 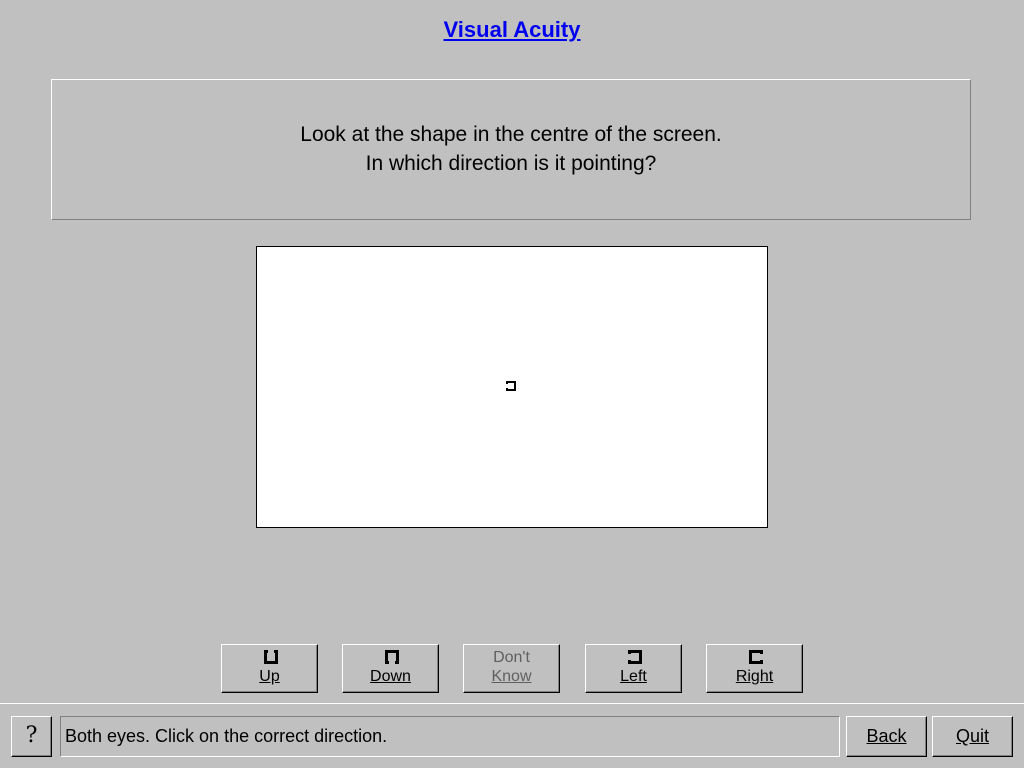 I want to click on dont-know-button: Don't Know, so click(x=511, y=668).